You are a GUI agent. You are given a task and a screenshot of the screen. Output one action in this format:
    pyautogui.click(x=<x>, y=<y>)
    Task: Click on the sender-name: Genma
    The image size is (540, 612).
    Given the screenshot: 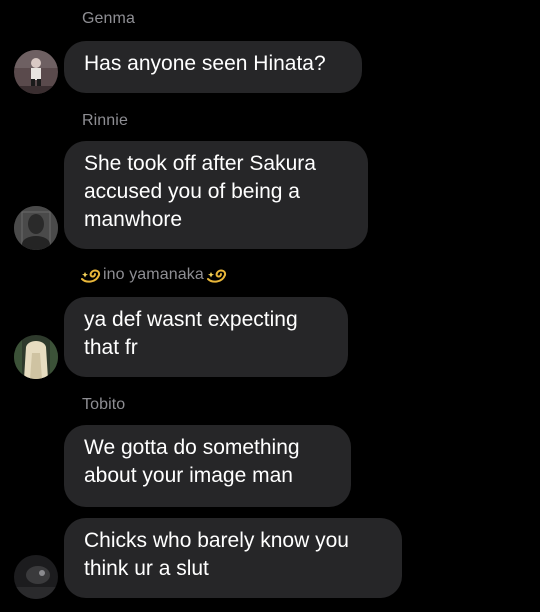 What is the action you would take?
    pyautogui.click(x=108, y=18)
    